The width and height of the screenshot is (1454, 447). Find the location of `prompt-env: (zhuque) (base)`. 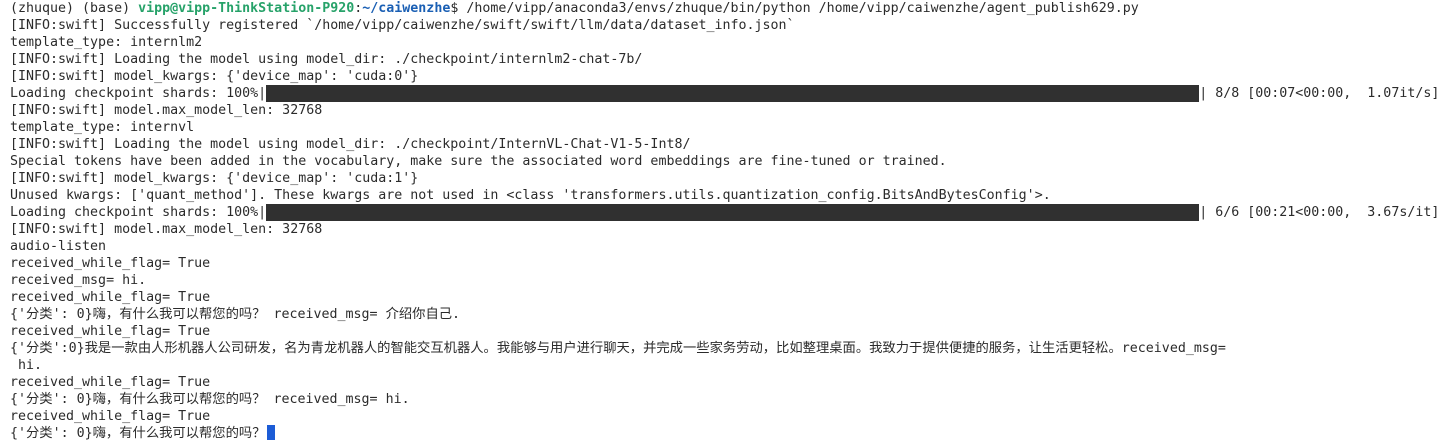

prompt-env: (zhuque) (base) is located at coordinates (74, 8).